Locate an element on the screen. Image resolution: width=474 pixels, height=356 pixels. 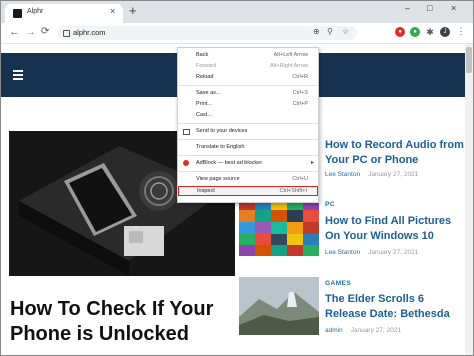
puzzle-extensions-icon: ✱ is located at coordinates (430, 32).